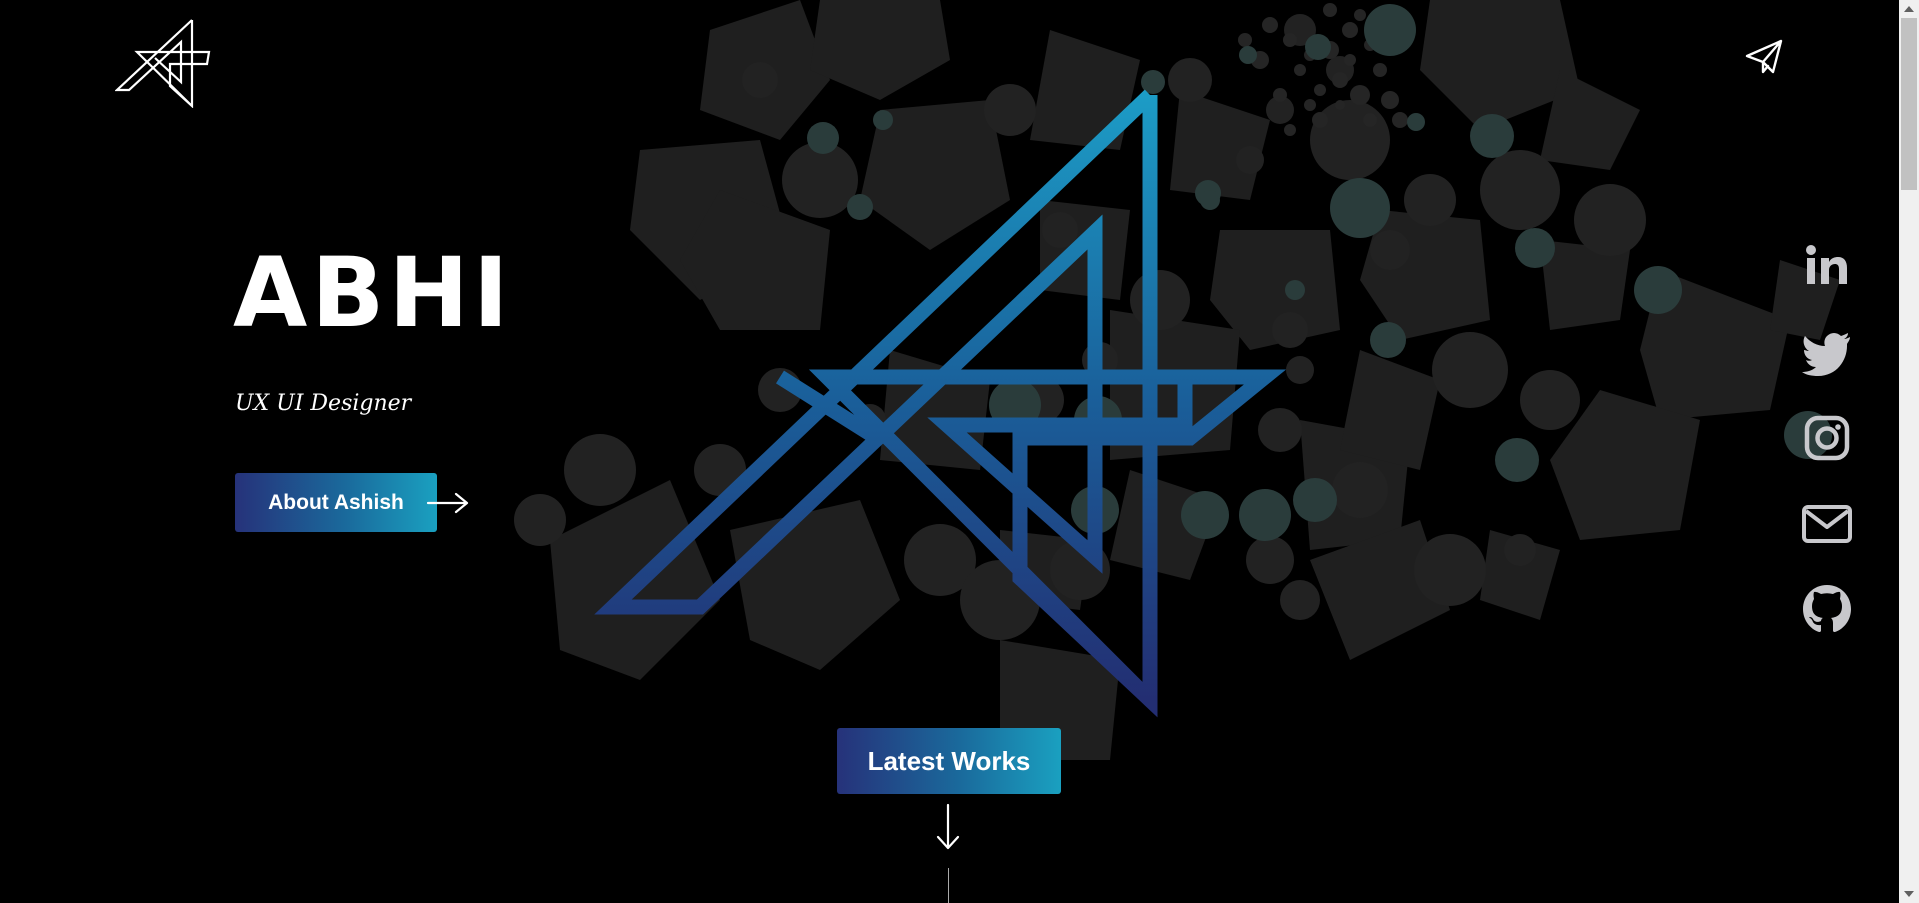 This screenshot has height=903, width=1919. I want to click on paper-plane-icon, so click(1765, 57).